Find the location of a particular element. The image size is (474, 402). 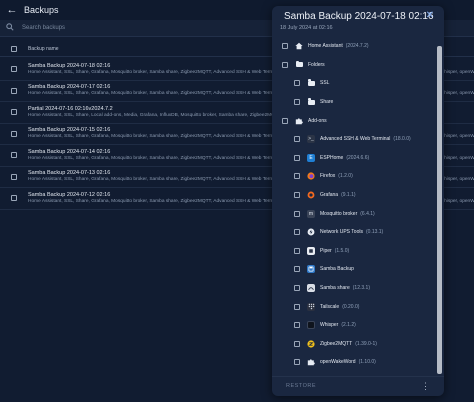

samba-share-icon is located at coordinates (311, 288).